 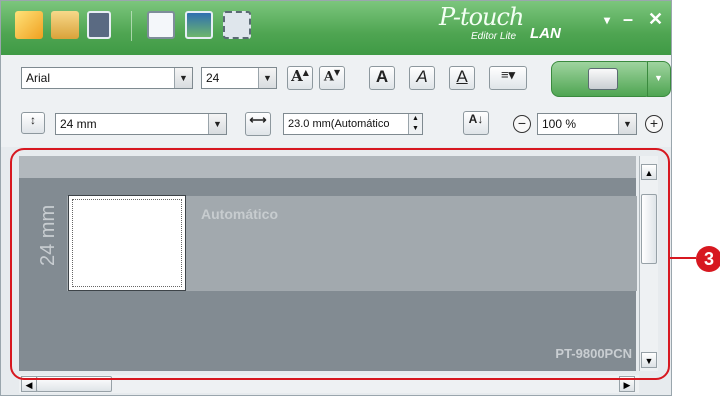 What do you see at coordinates (382, 78) in the screenshot?
I see `bold-button: A` at bounding box center [382, 78].